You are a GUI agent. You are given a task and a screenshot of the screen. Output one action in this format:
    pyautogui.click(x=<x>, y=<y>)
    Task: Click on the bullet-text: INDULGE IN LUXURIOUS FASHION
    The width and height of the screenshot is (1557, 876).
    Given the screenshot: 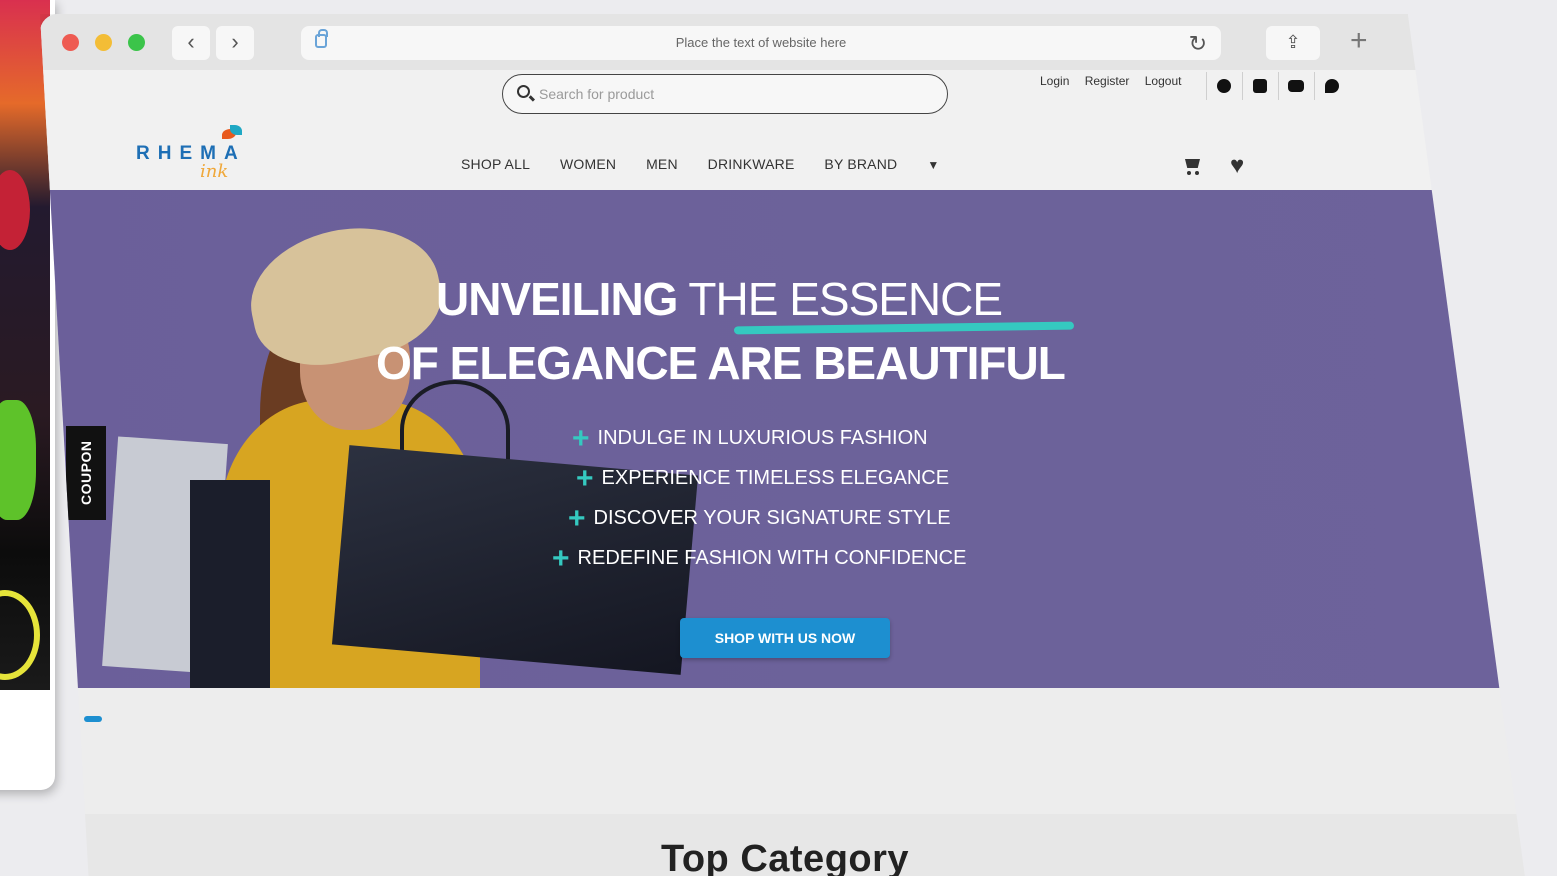 What is the action you would take?
    pyautogui.click(x=762, y=438)
    